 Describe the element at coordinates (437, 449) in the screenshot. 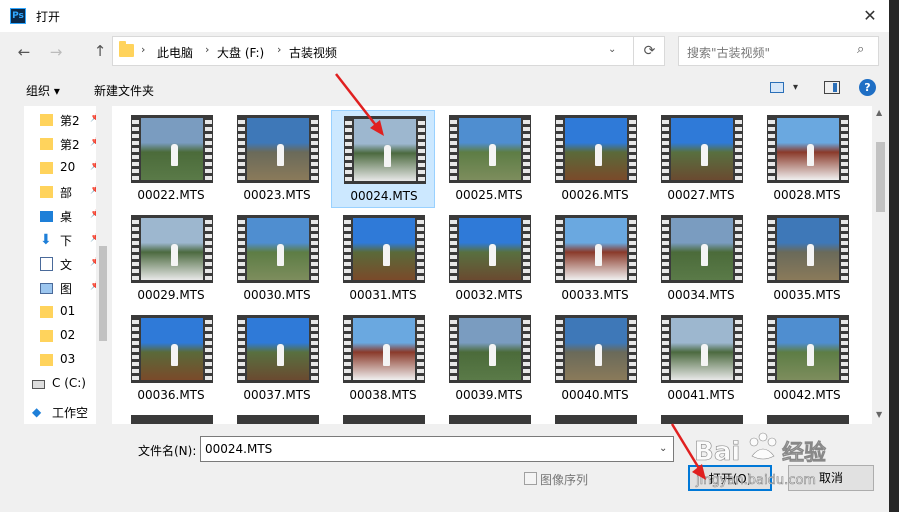

I see `filename-field: 00024.MTS ⌄` at that location.